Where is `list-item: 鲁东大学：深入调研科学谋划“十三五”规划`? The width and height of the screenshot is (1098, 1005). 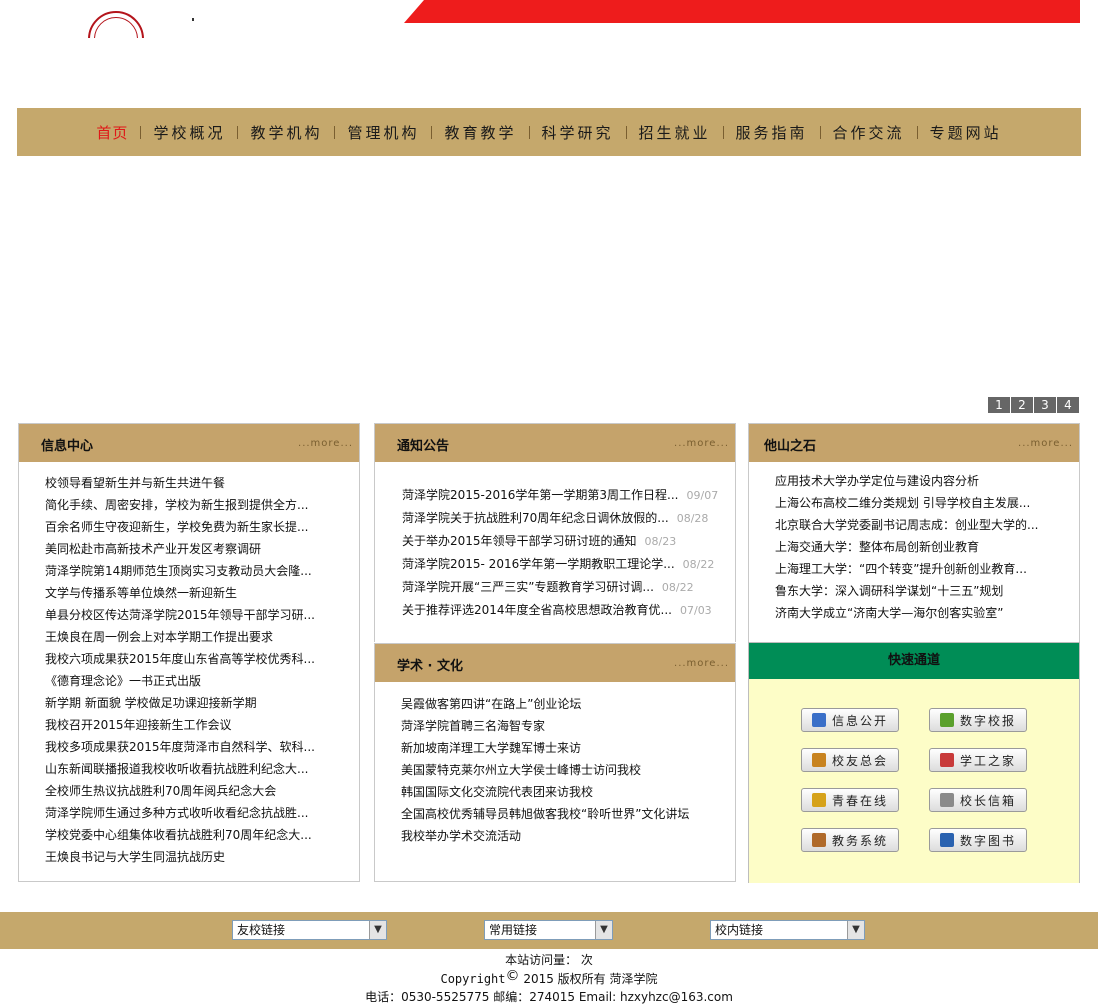 list-item: 鲁东大学：深入调研科学谋划“十三五”规划 is located at coordinates (927, 591).